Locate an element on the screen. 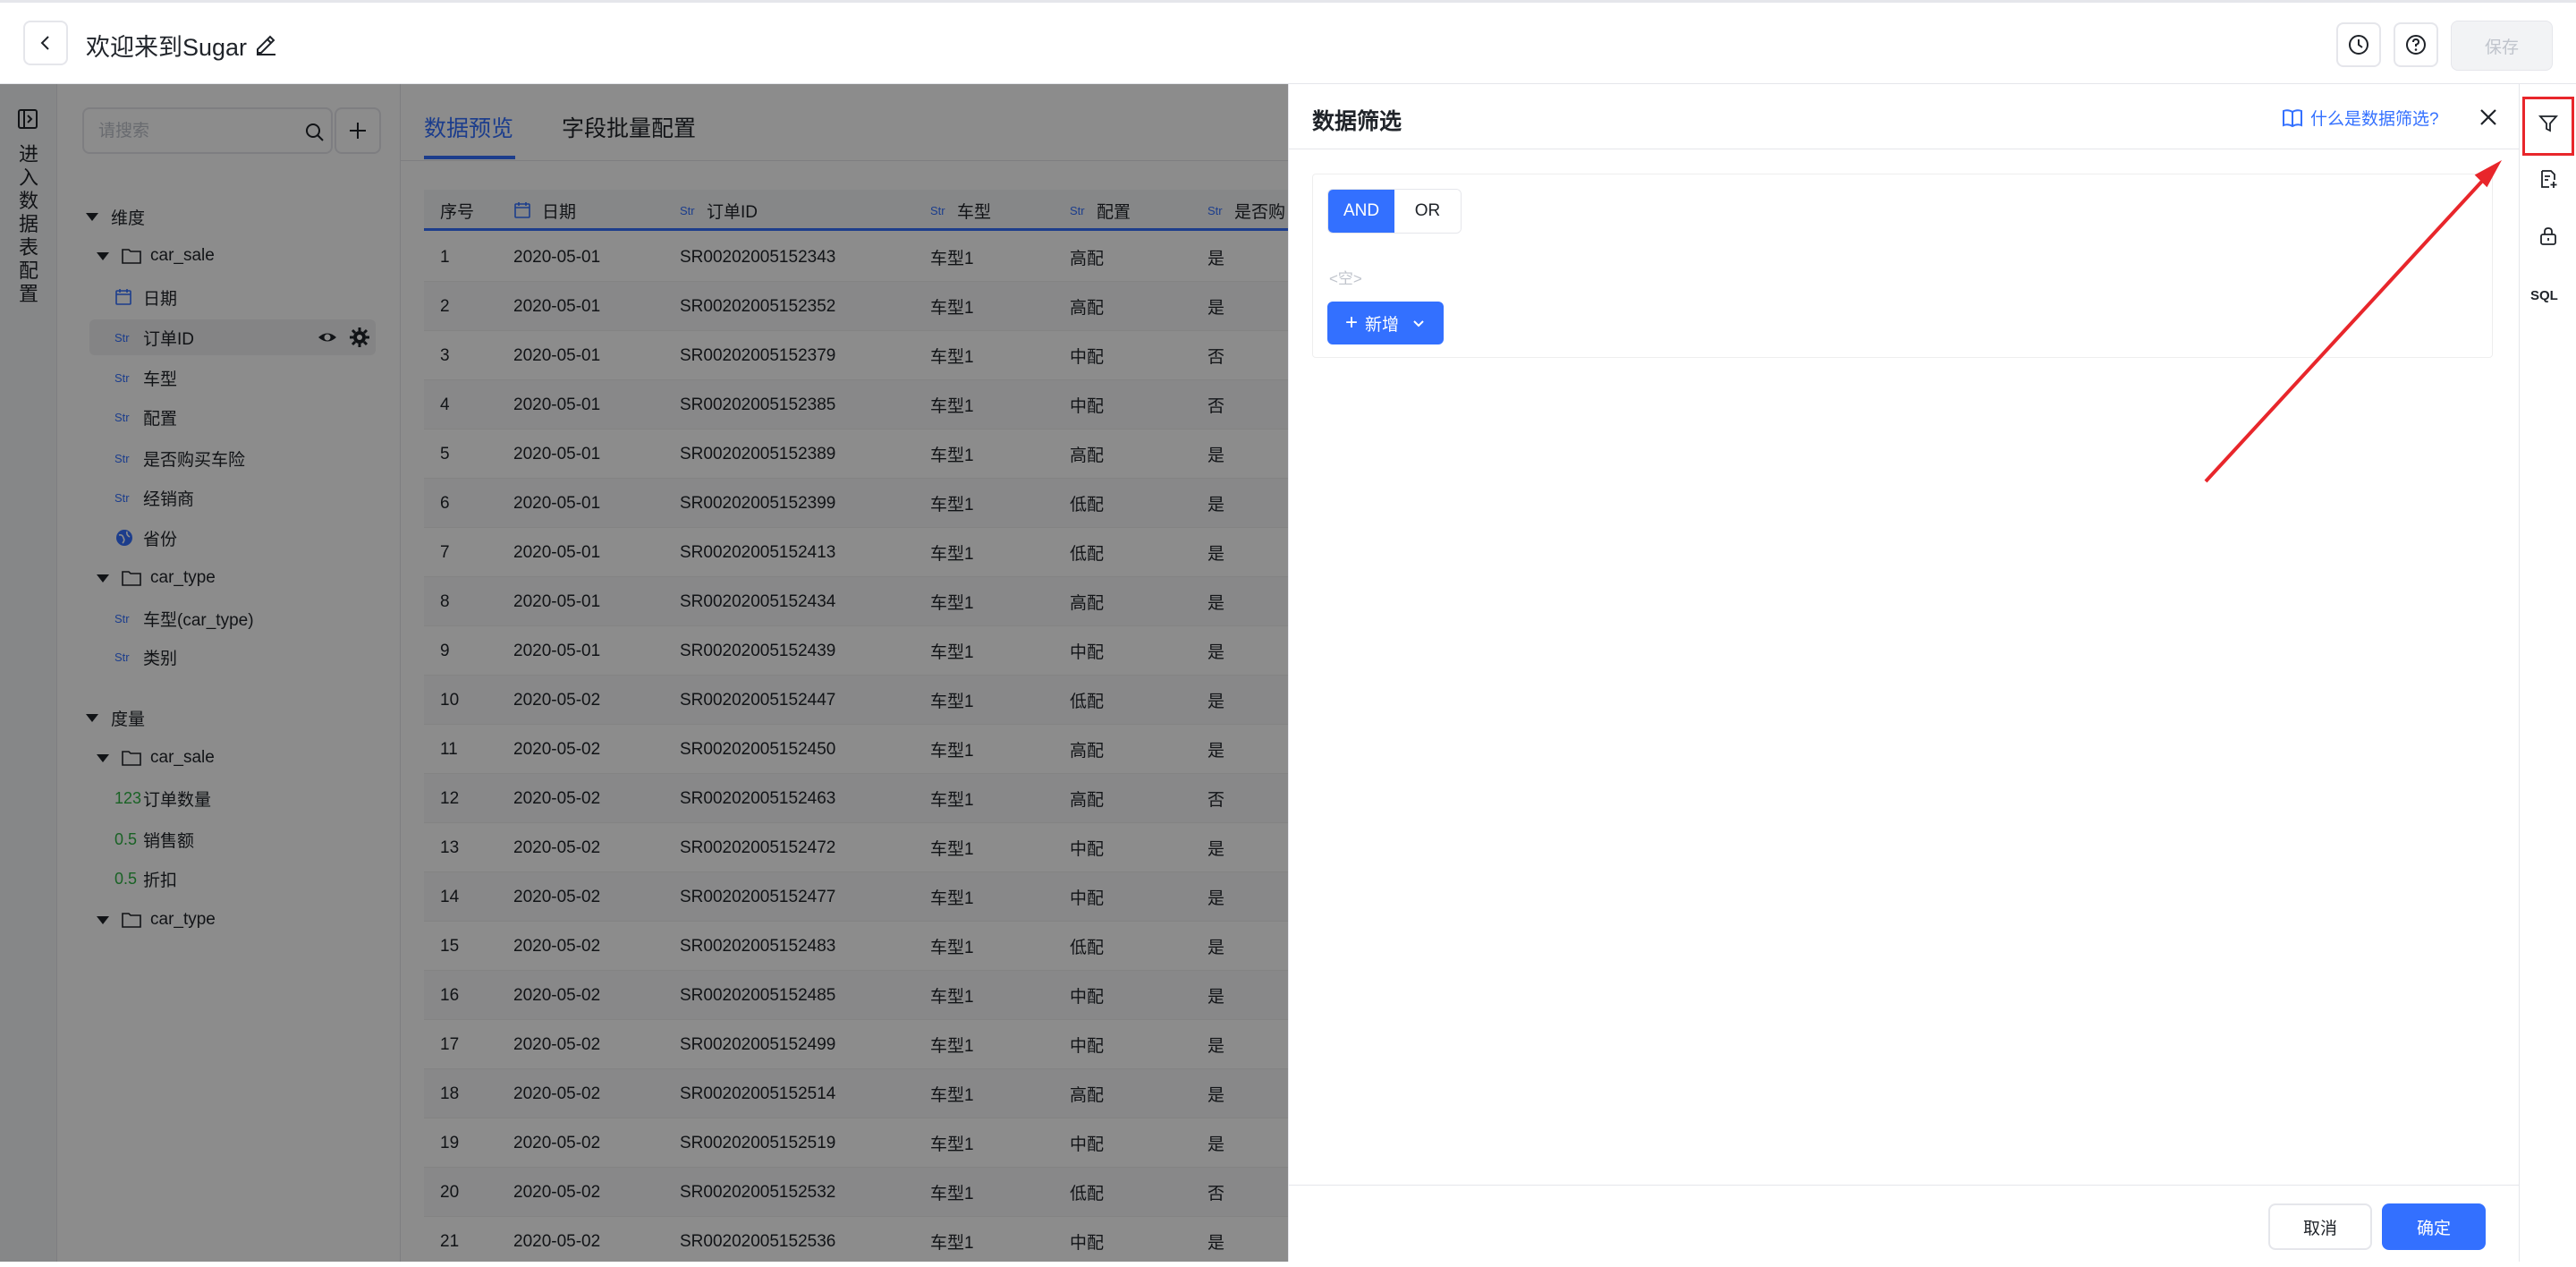 The width and height of the screenshot is (2576, 1267). field-type-tag: Str is located at coordinates (122, 498).